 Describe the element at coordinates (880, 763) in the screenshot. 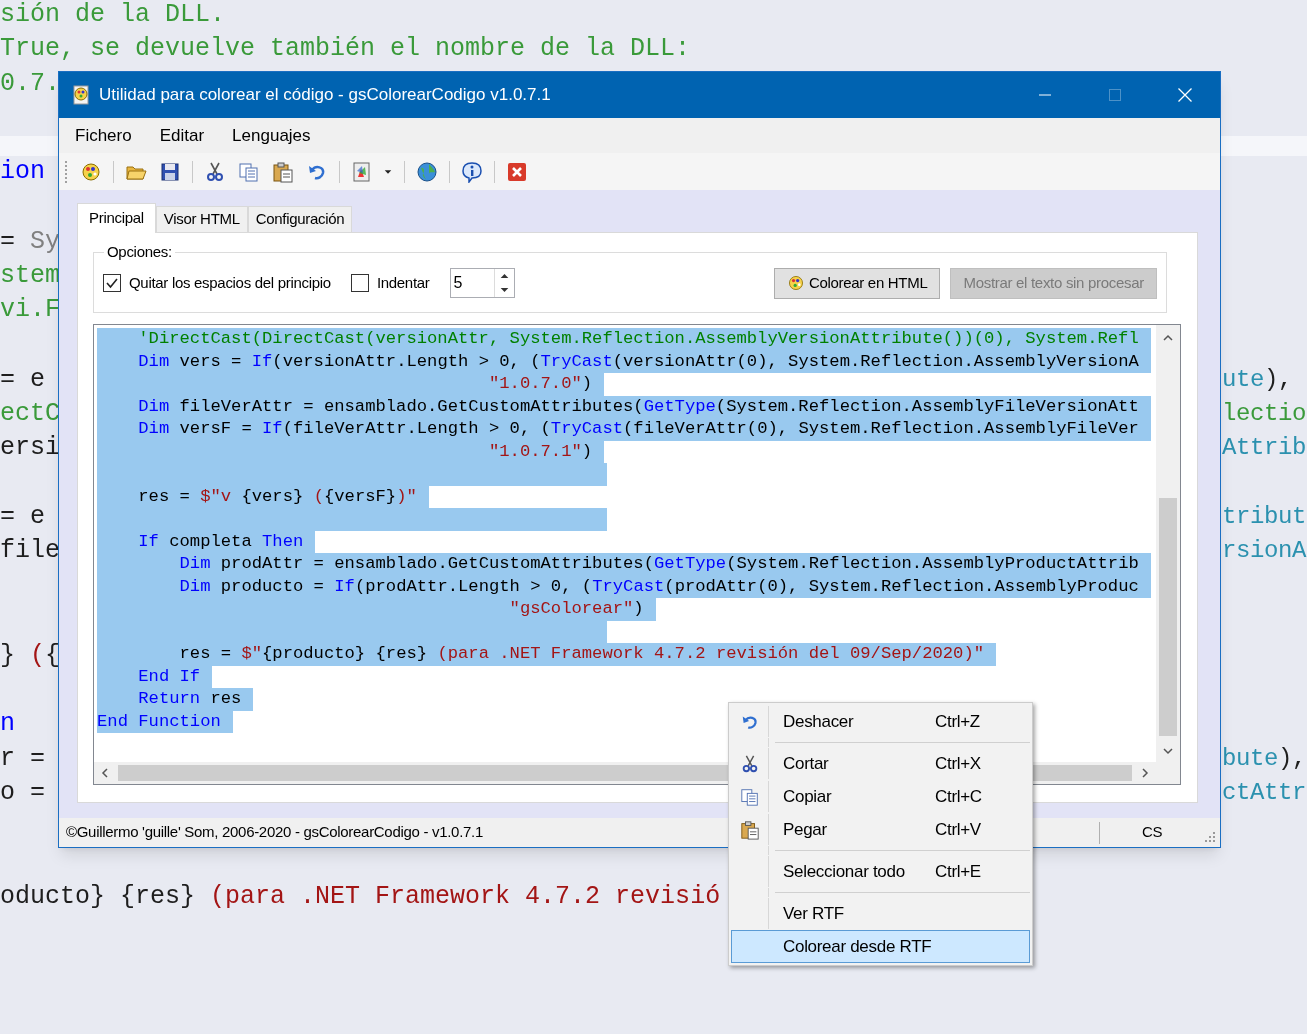

I see `menu-item: Cortar Ctrl+X` at that location.